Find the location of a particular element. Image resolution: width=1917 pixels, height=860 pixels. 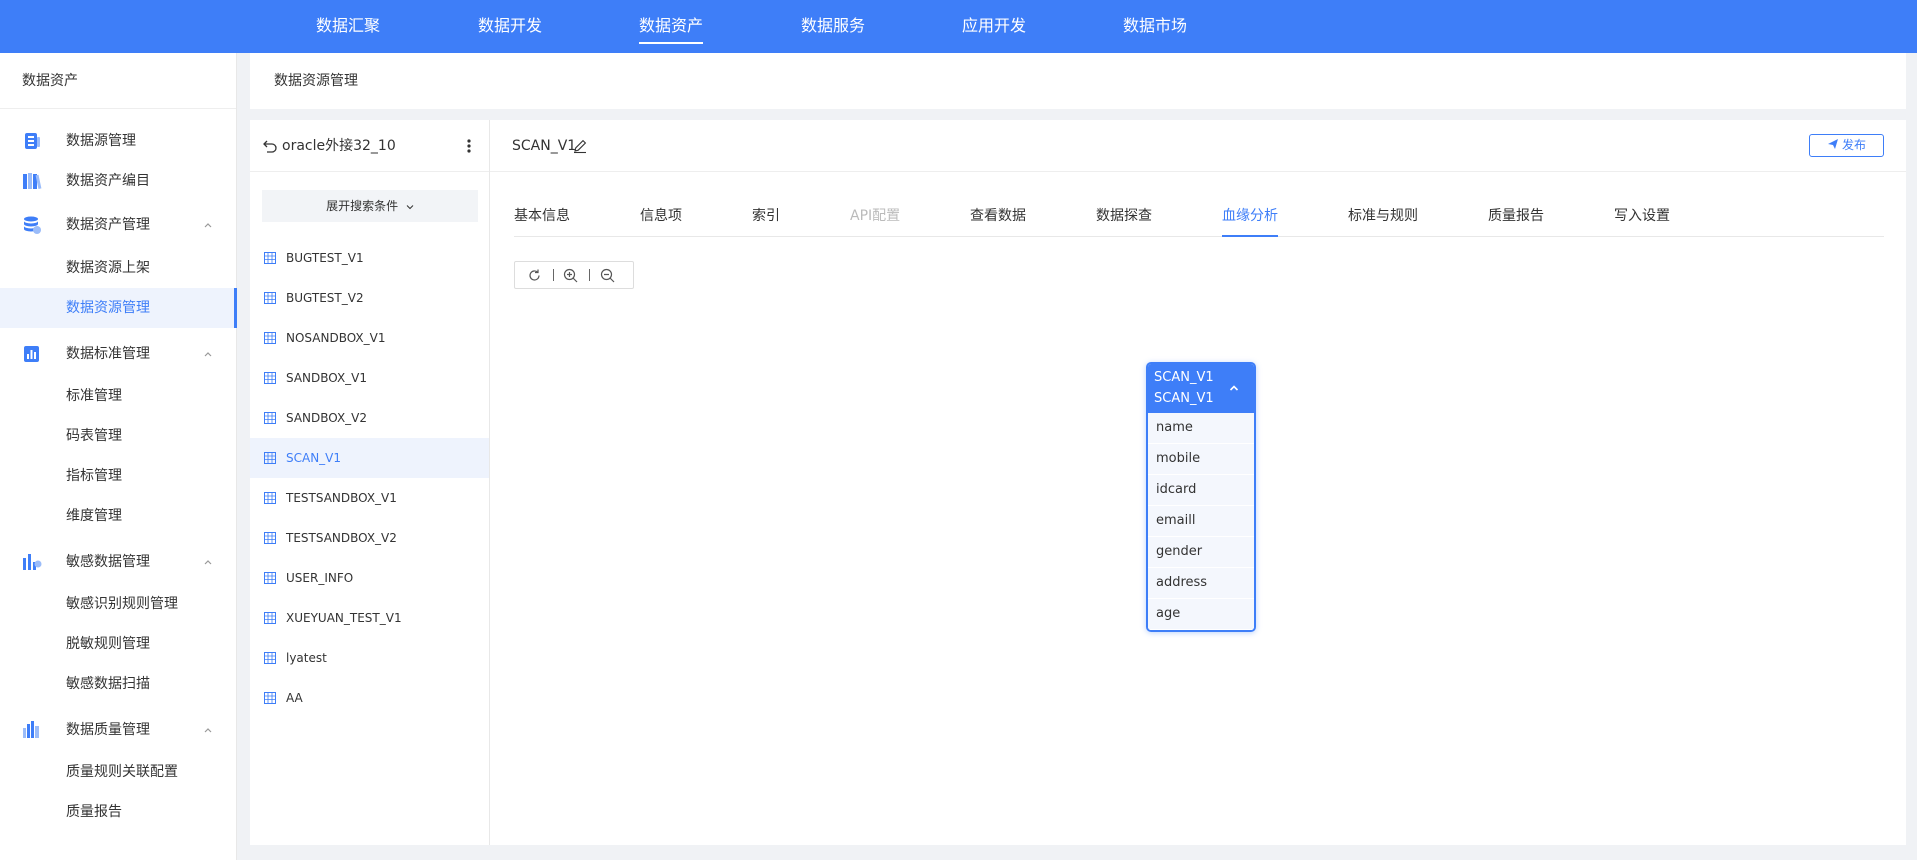

tab-data-exploration: 数据探查 is located at coordinates (1124, 220).